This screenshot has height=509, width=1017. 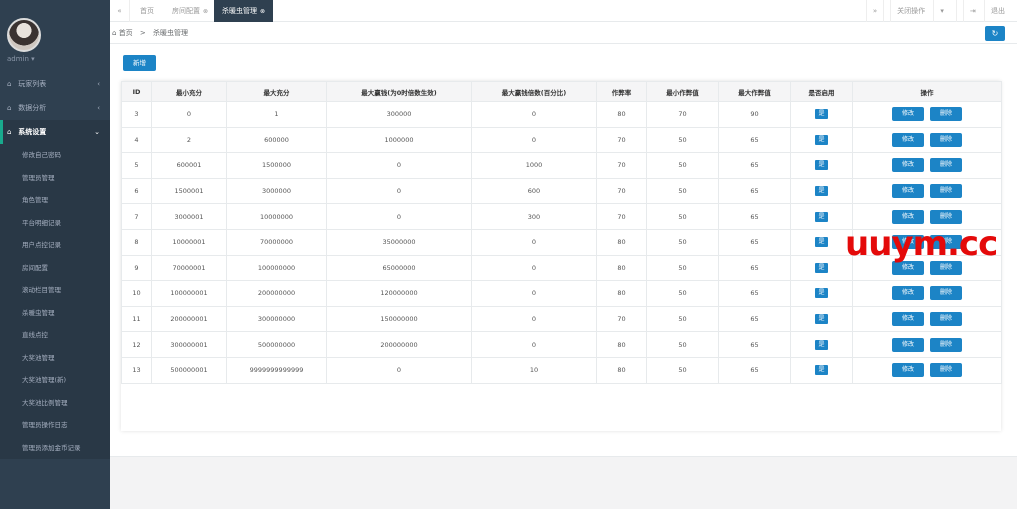 What do you see at coordinates (55, 290) in the screenshot?
I see `sidebar-item-scroll-bar-management: 滚动栏目管理` at bounding box center [55, 290].